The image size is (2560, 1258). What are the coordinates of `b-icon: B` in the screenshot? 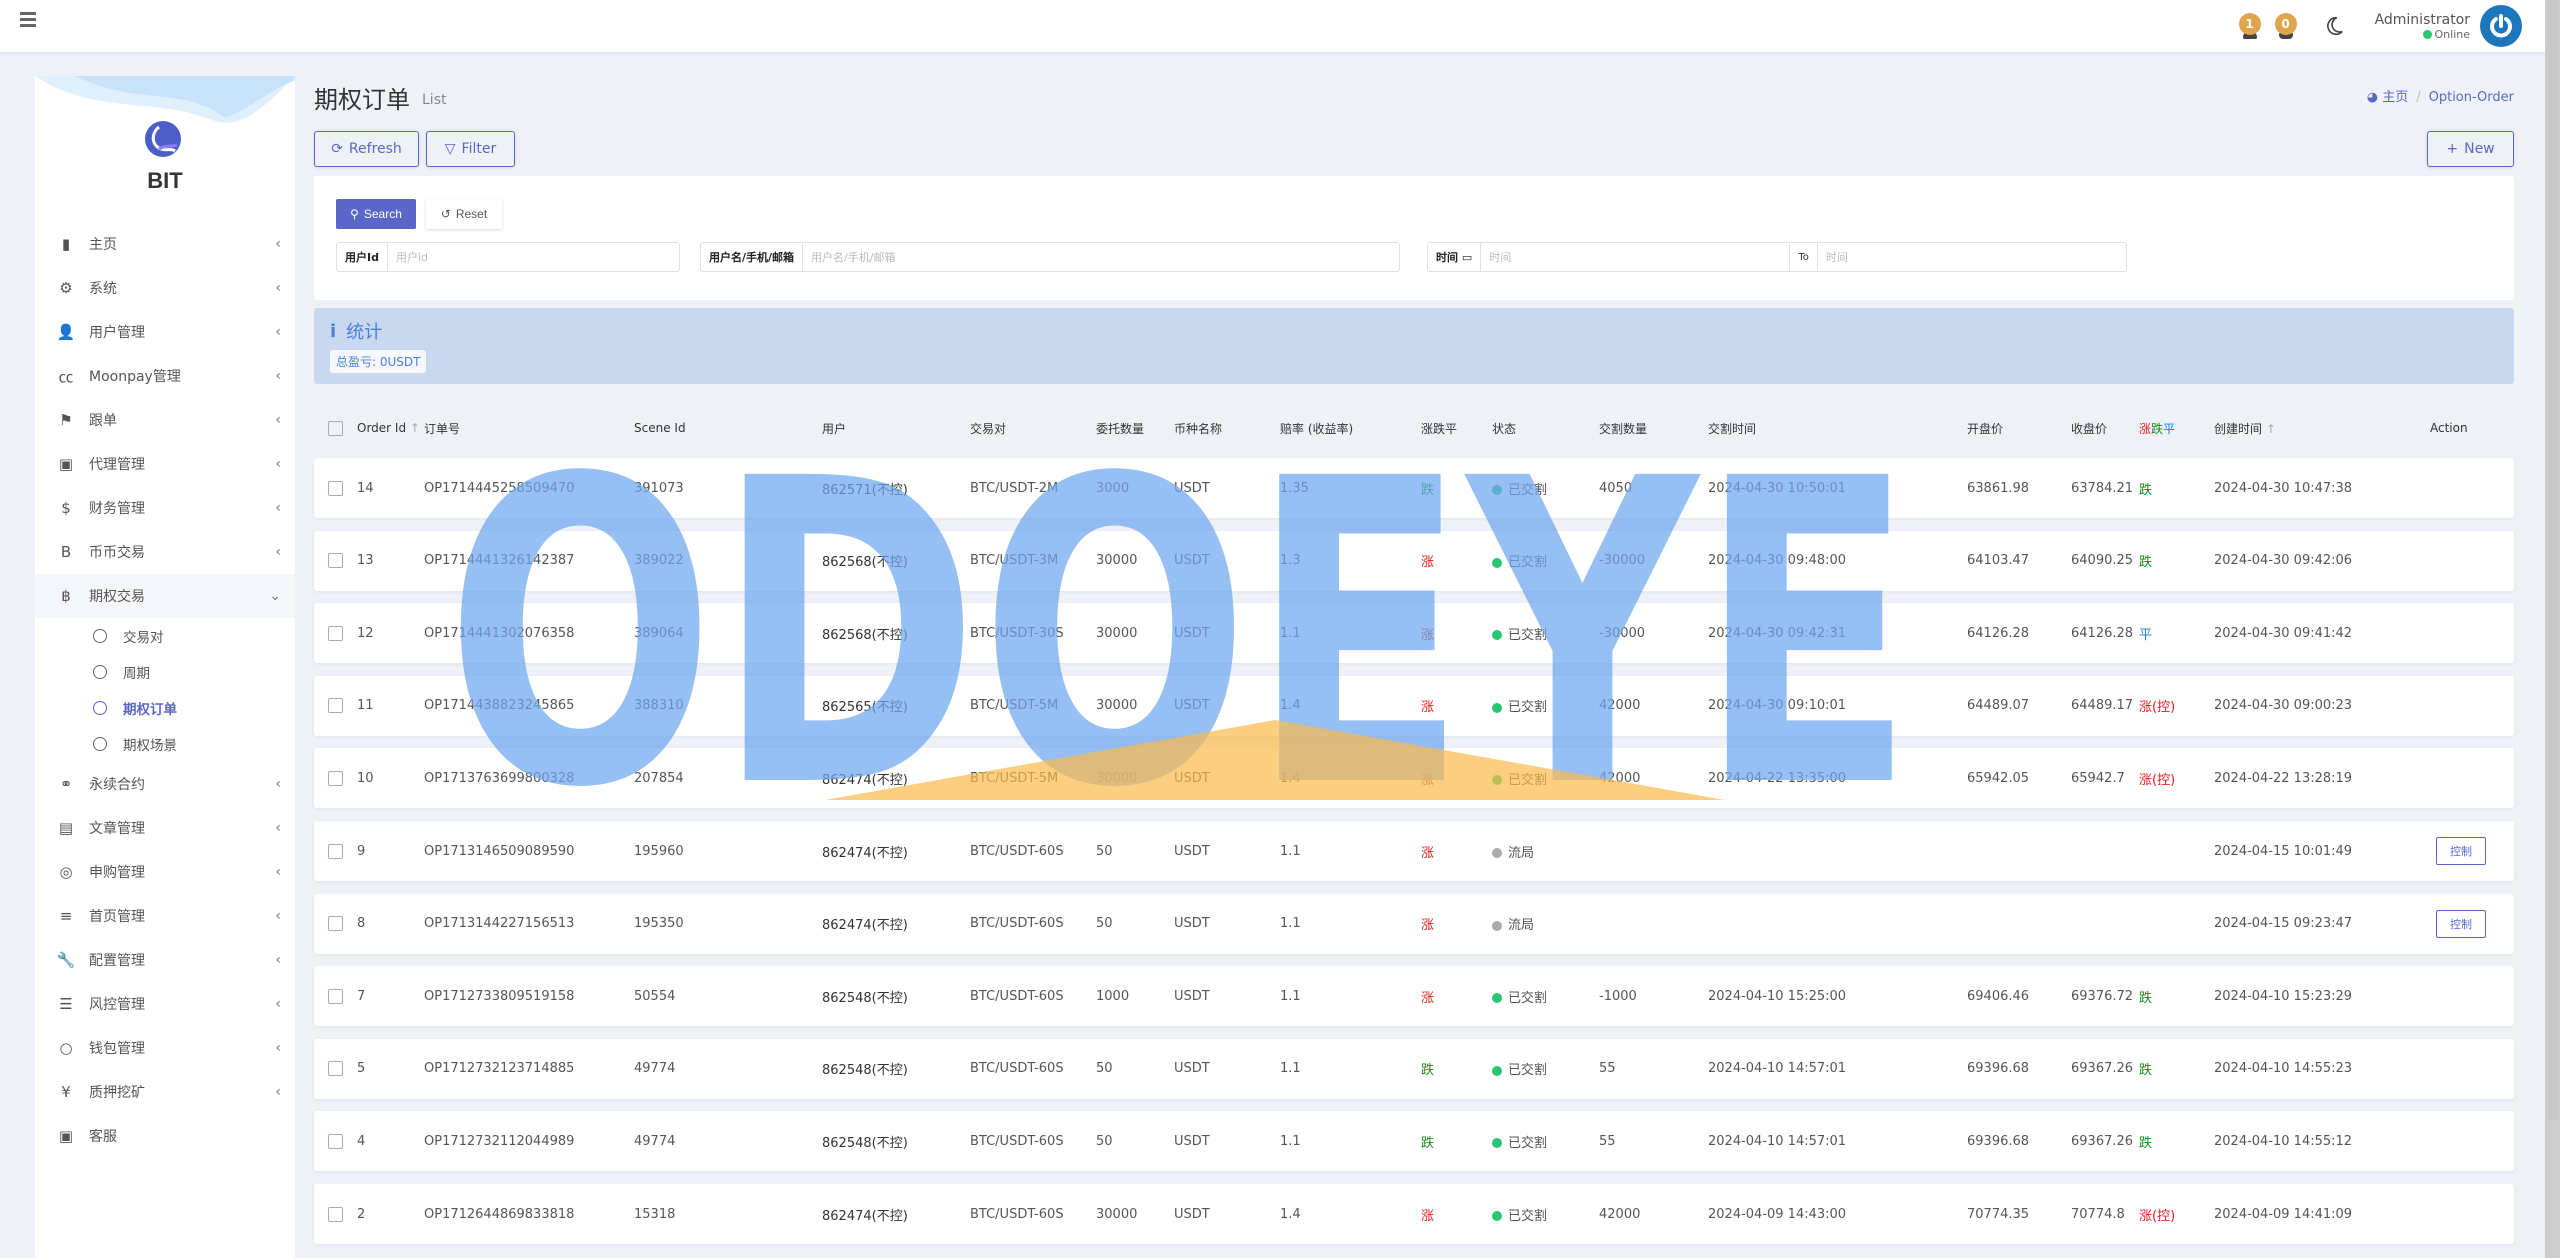 It's located at (66, 552).